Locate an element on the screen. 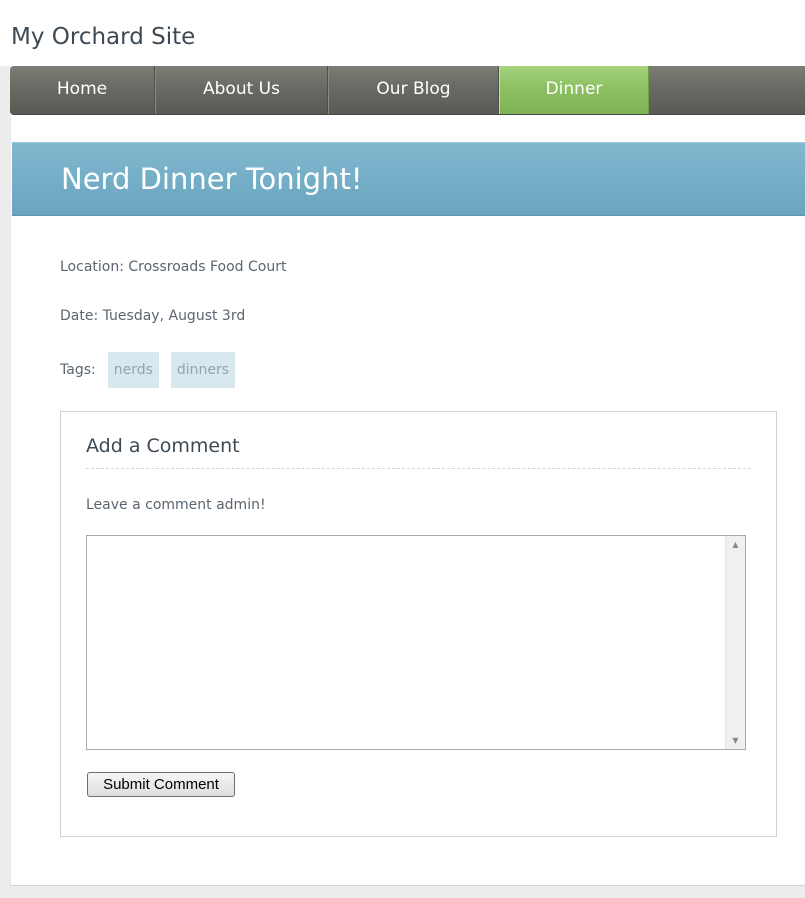 Image resolution: width=805 pixels, height=898 pixels. page-hero: Nerd Dinner Tonight! is located at coordinates (408, 179).